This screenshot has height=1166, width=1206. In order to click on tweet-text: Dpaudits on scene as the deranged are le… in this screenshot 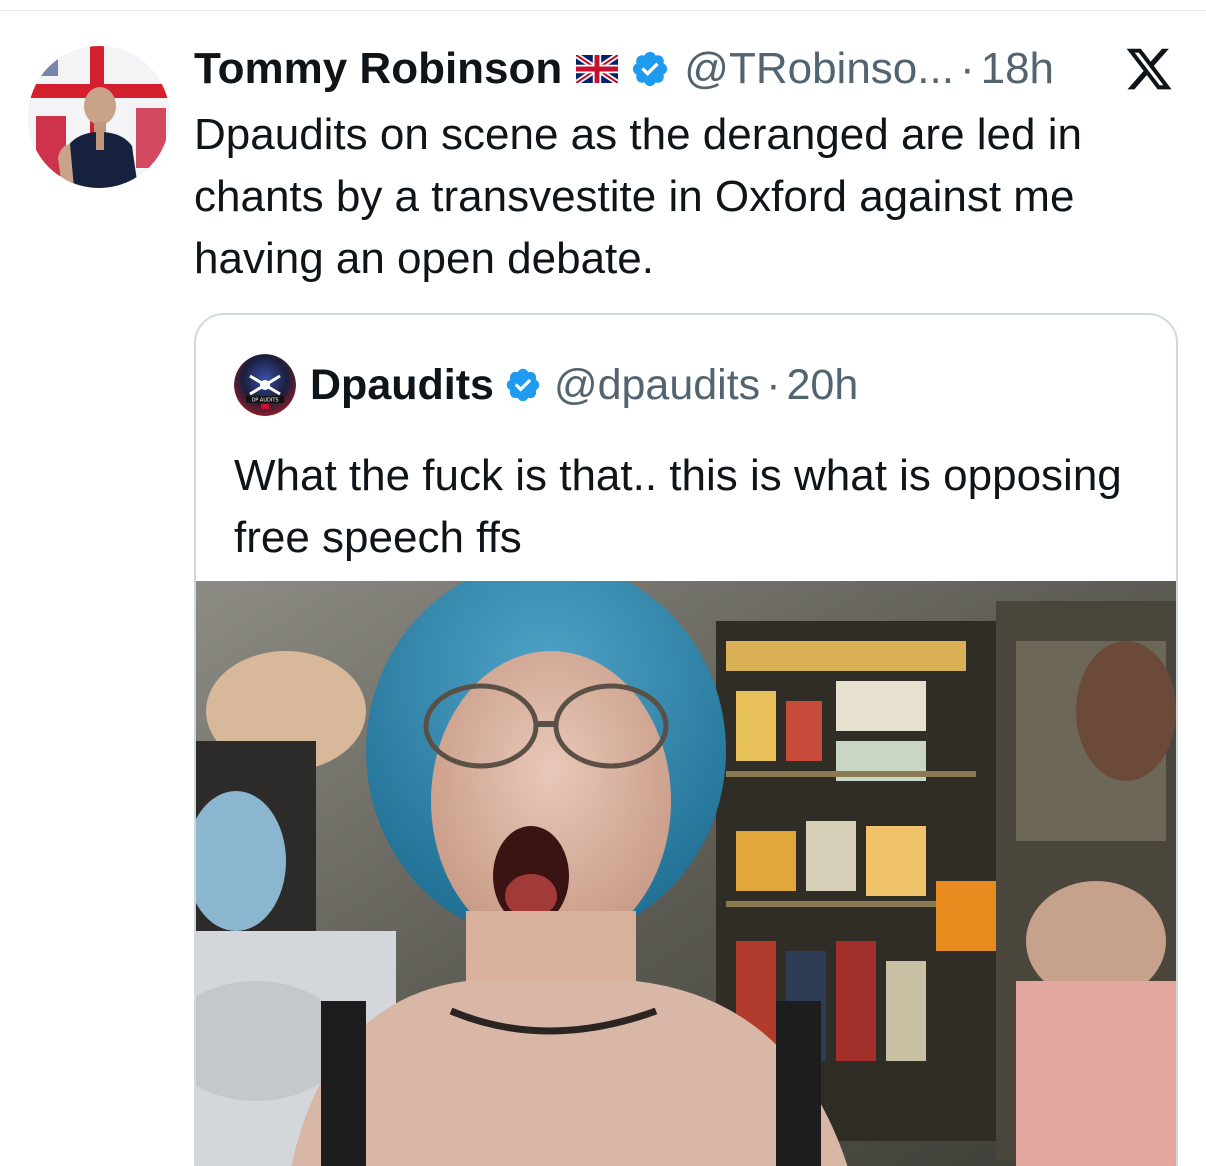, I will do `click(638, 196)`.